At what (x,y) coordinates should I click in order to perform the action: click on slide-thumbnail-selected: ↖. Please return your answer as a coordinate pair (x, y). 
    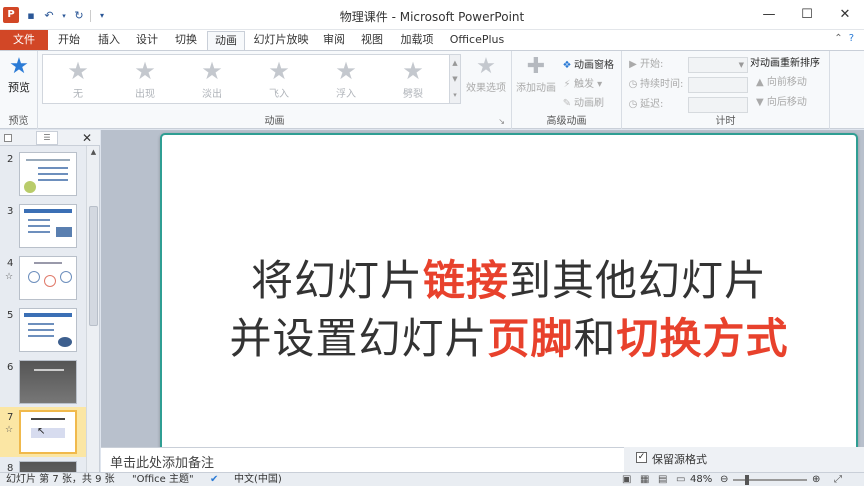
    Looking at the image, I should click on (48, 432).